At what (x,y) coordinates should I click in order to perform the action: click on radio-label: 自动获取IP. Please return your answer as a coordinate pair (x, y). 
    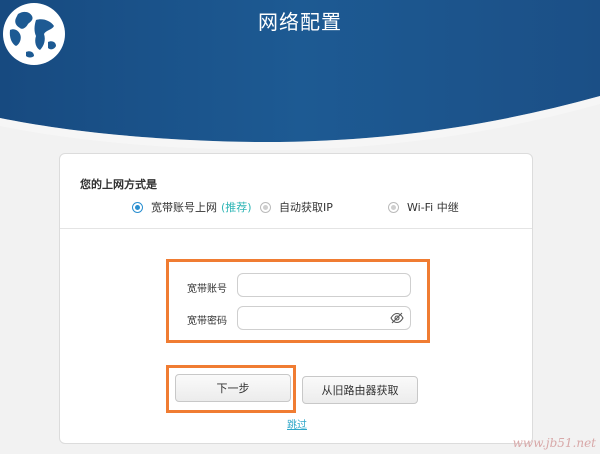
    Looking at the image, I should click on (306, 207).